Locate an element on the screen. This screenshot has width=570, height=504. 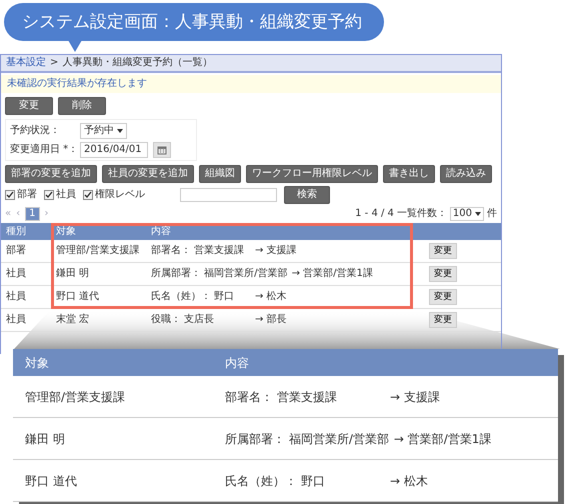
action-button: ワークフロー用権限レベル is located at coordinates (312, 174).